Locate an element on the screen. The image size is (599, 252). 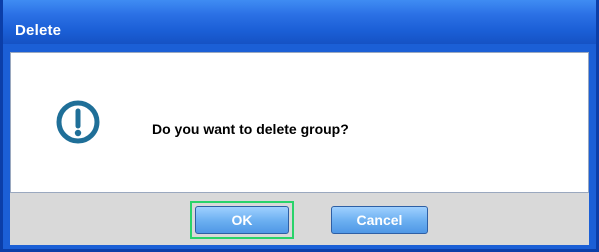
dialog-message: Do you want to delete group? is located at coordinates (250, 129).